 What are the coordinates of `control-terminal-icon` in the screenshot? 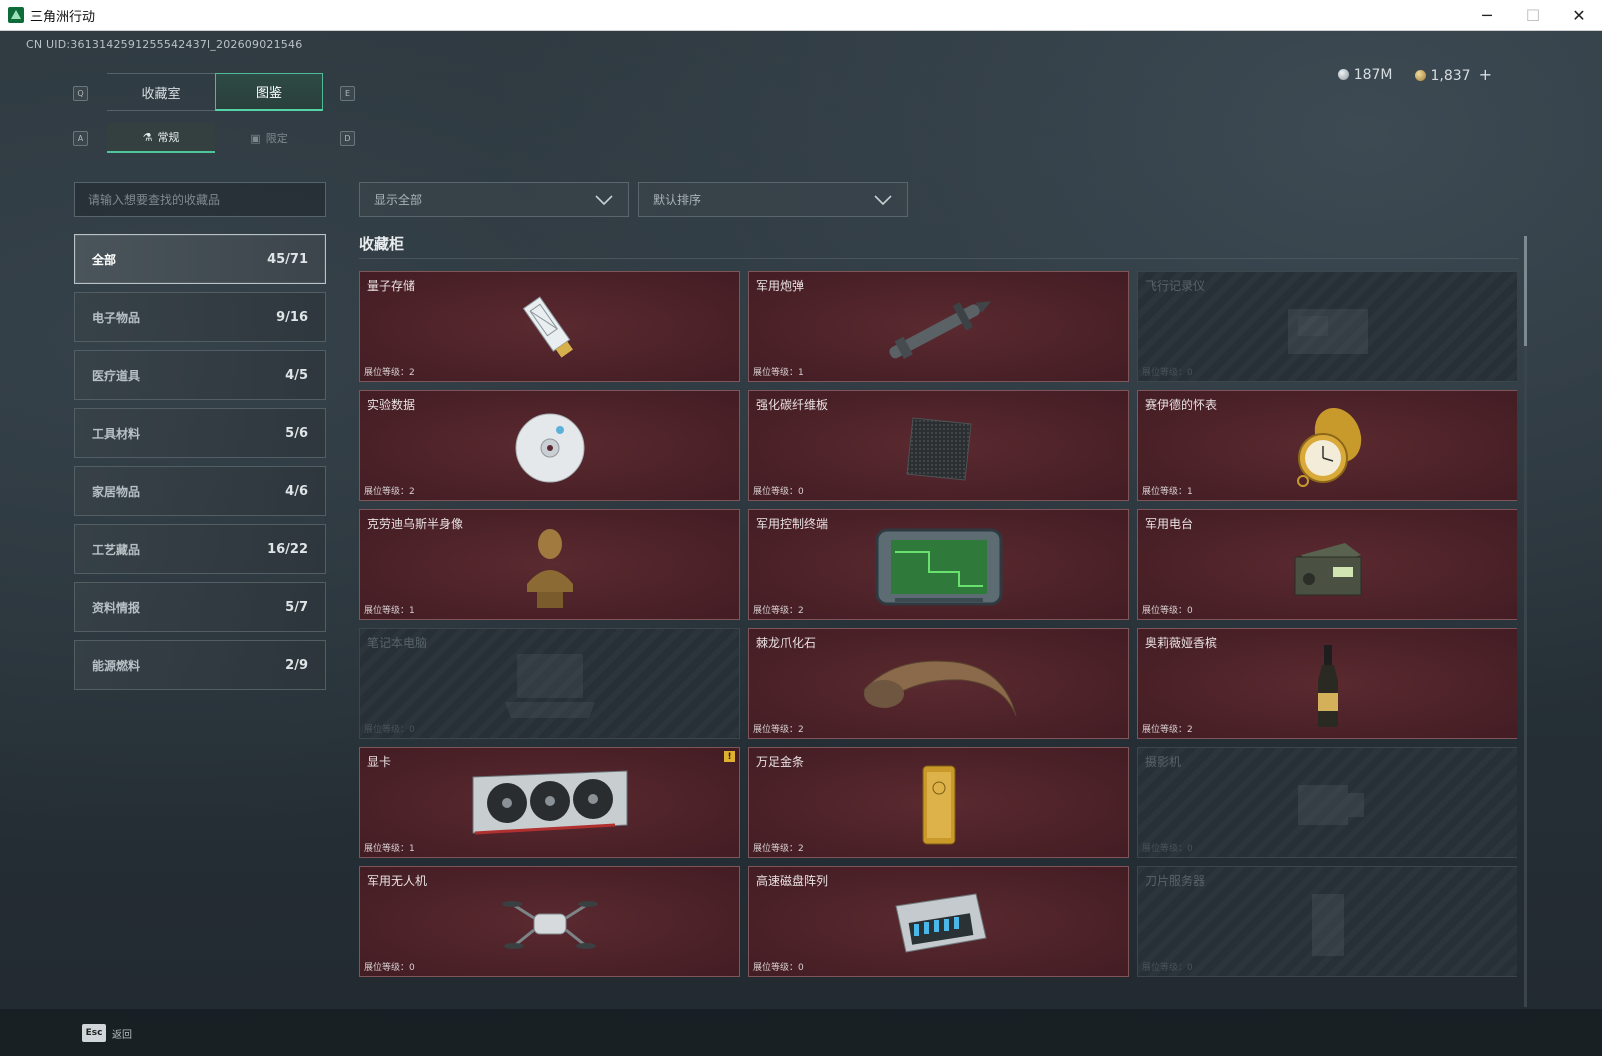 It's located at (939, 569).